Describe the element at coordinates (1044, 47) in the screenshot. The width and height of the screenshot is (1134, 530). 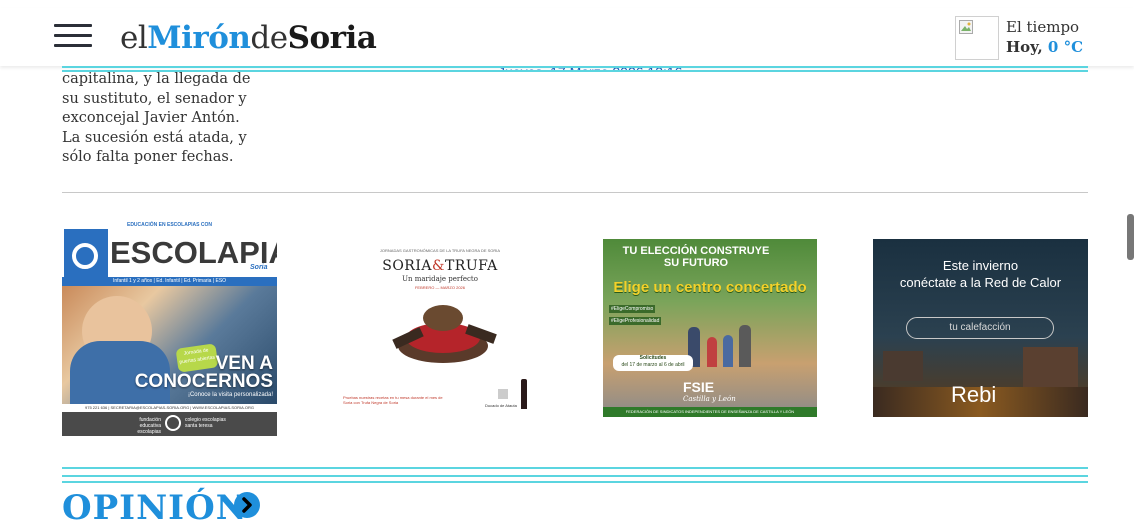
I see `weather-temperature: Hoy, 0 °C` at that location.